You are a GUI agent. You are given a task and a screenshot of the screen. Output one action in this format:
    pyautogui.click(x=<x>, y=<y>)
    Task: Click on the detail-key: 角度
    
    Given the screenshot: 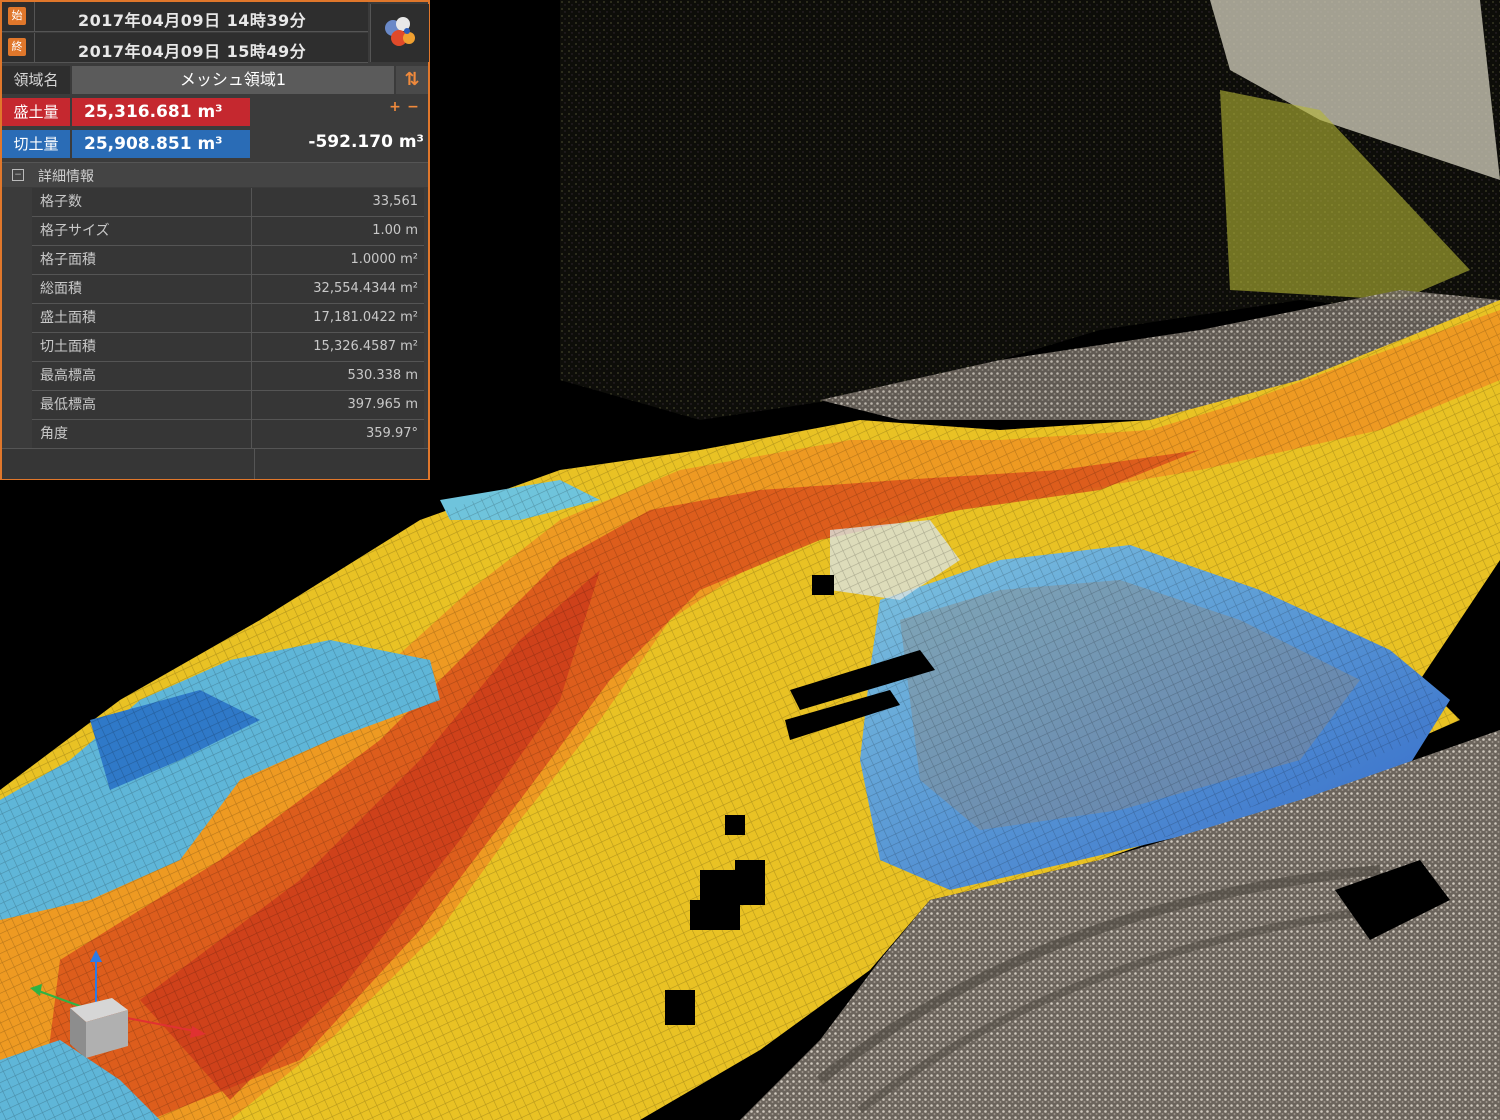 What is the action you would take?
    pyautogui.click(x=142, y=434)
    